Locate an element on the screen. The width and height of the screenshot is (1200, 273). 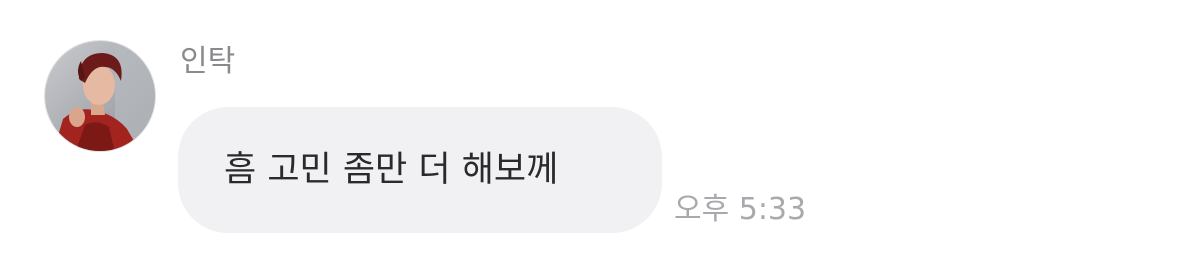
message-timestamp: 오후 5:33 is located at coordinates (740, 209).